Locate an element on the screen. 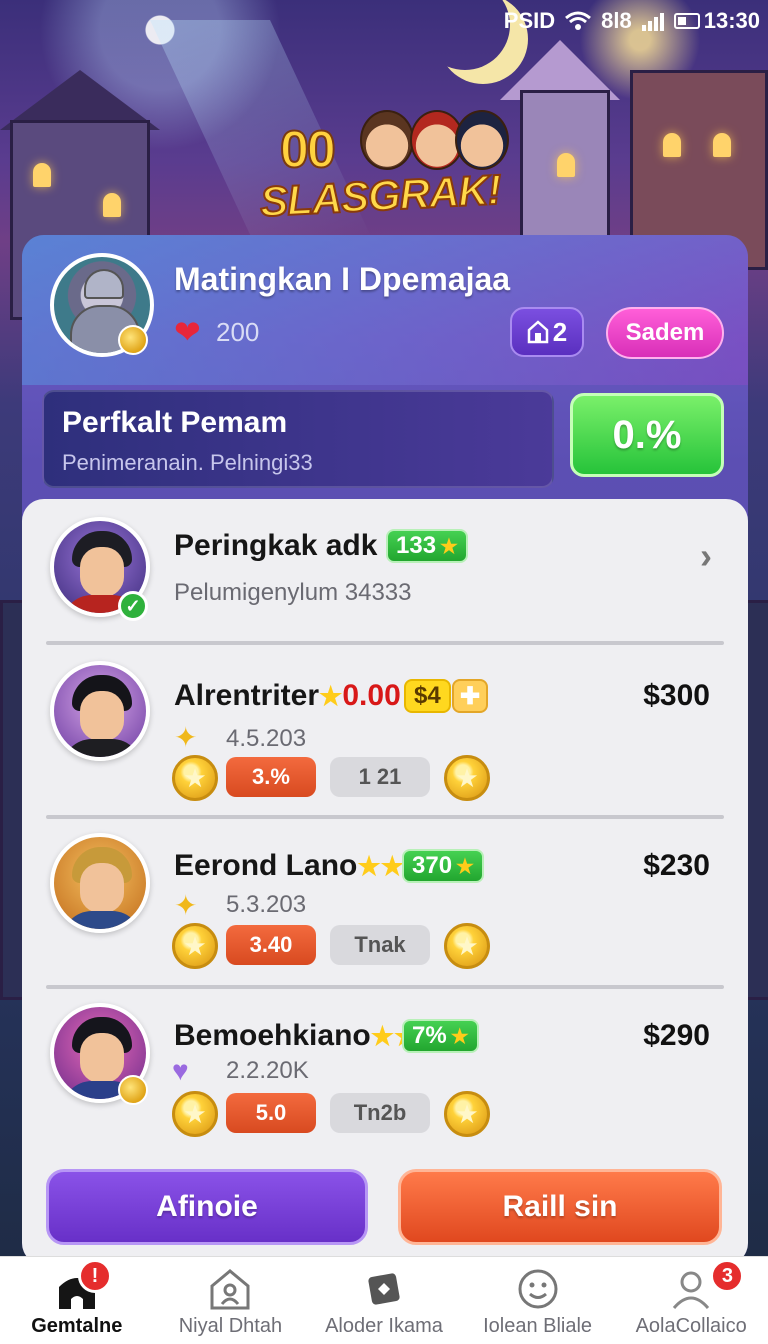  score-chip: 7% ★ is located at coordinates (440, 1036).